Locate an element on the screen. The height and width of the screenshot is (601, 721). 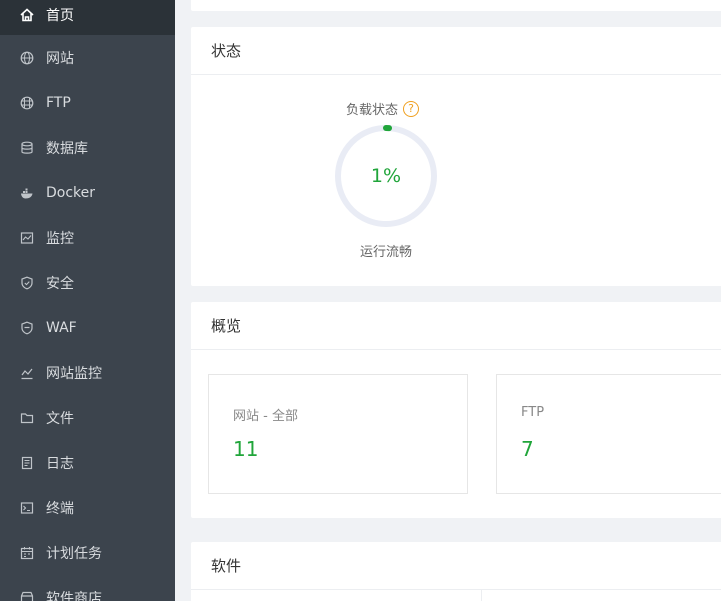
sidebar-item-store: 软件商店 is located at coordinates (87, 588).